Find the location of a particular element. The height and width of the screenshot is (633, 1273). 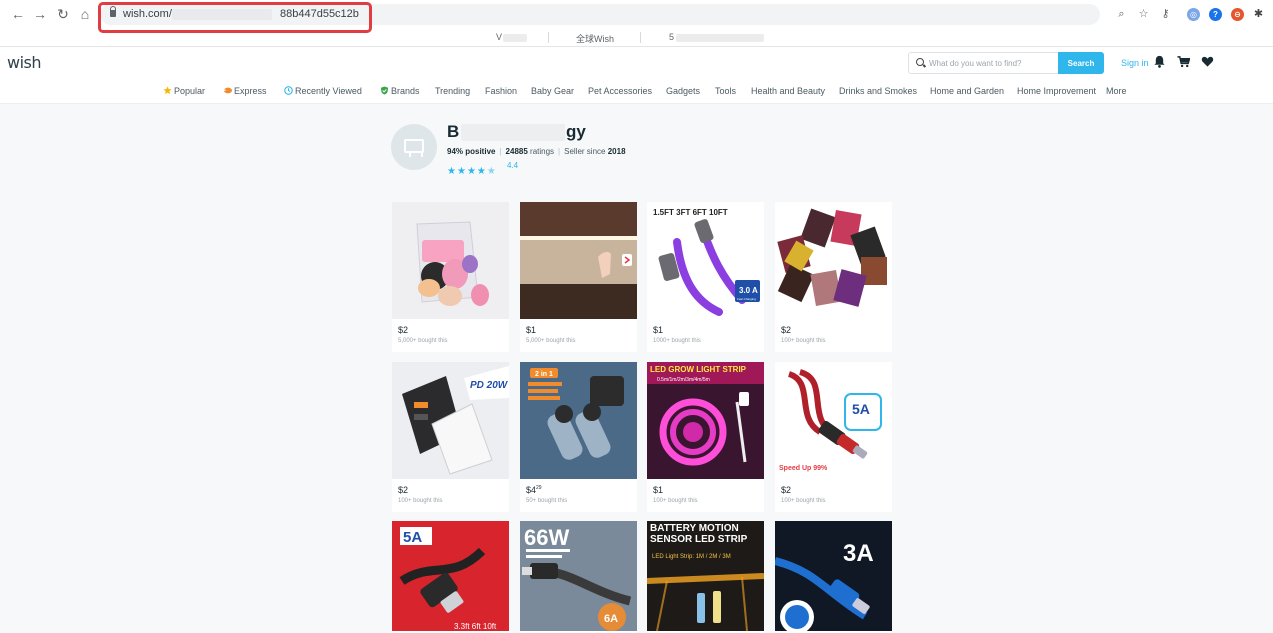

store-name-end: gy is located at coordinates (576, 131).